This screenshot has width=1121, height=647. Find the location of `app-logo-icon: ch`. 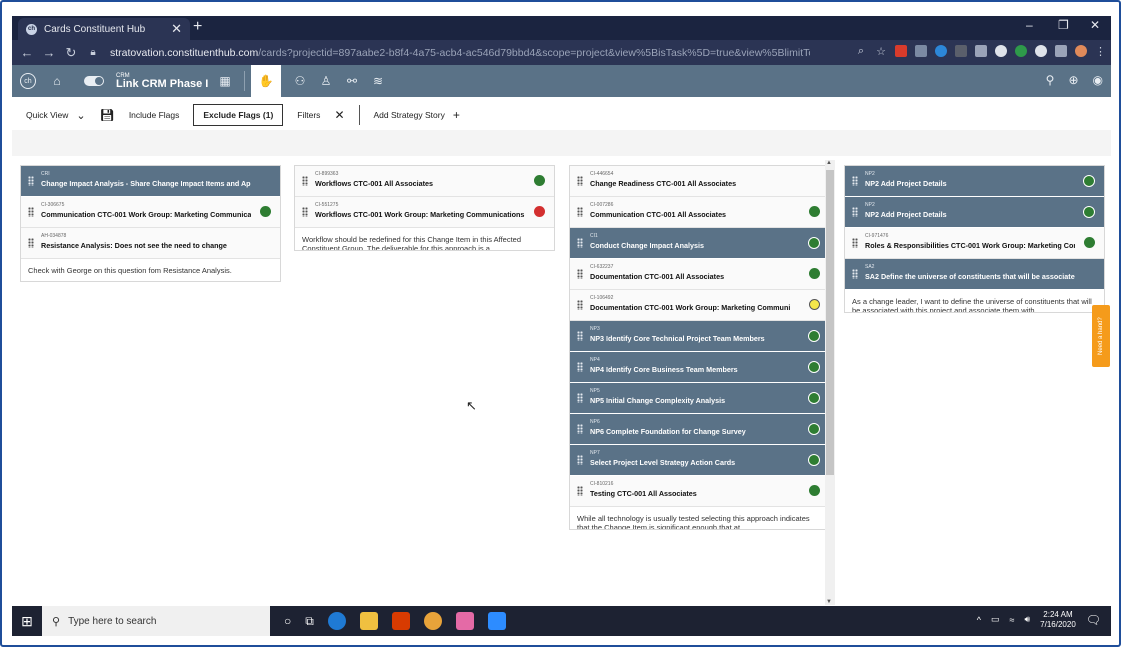

app-logo-icon: ch is located at coordinates (28, 81).